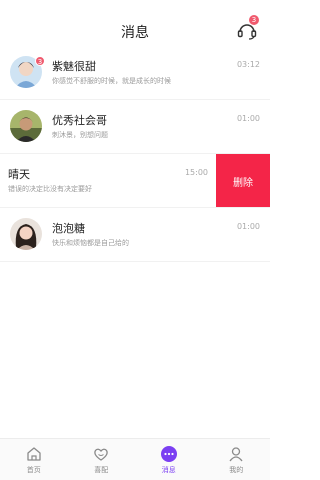  What do you see at coordinates (135, 235) in the screenshot?
I see `conversation-item: 泡泡糖 快乐和烦恼都是自己给的 01:00` at bounding box center [135, 235].